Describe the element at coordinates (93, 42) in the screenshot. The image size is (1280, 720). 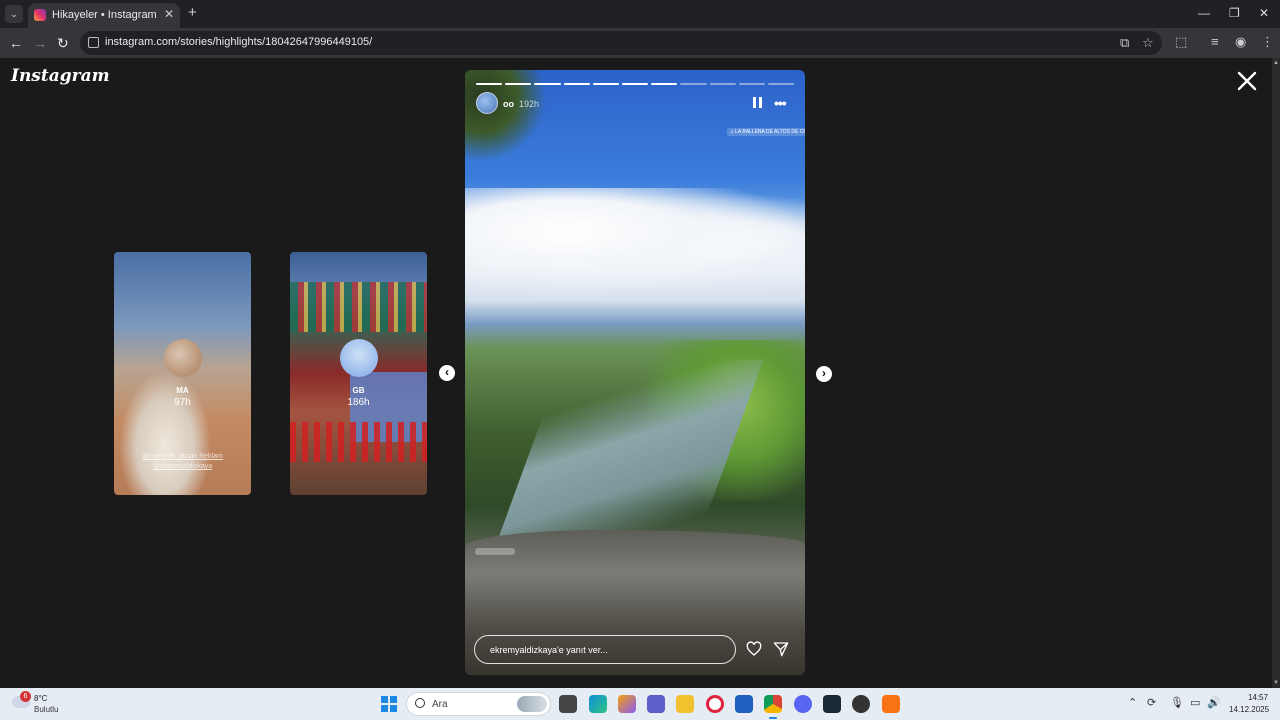
I see `site-info-icon` at that location.